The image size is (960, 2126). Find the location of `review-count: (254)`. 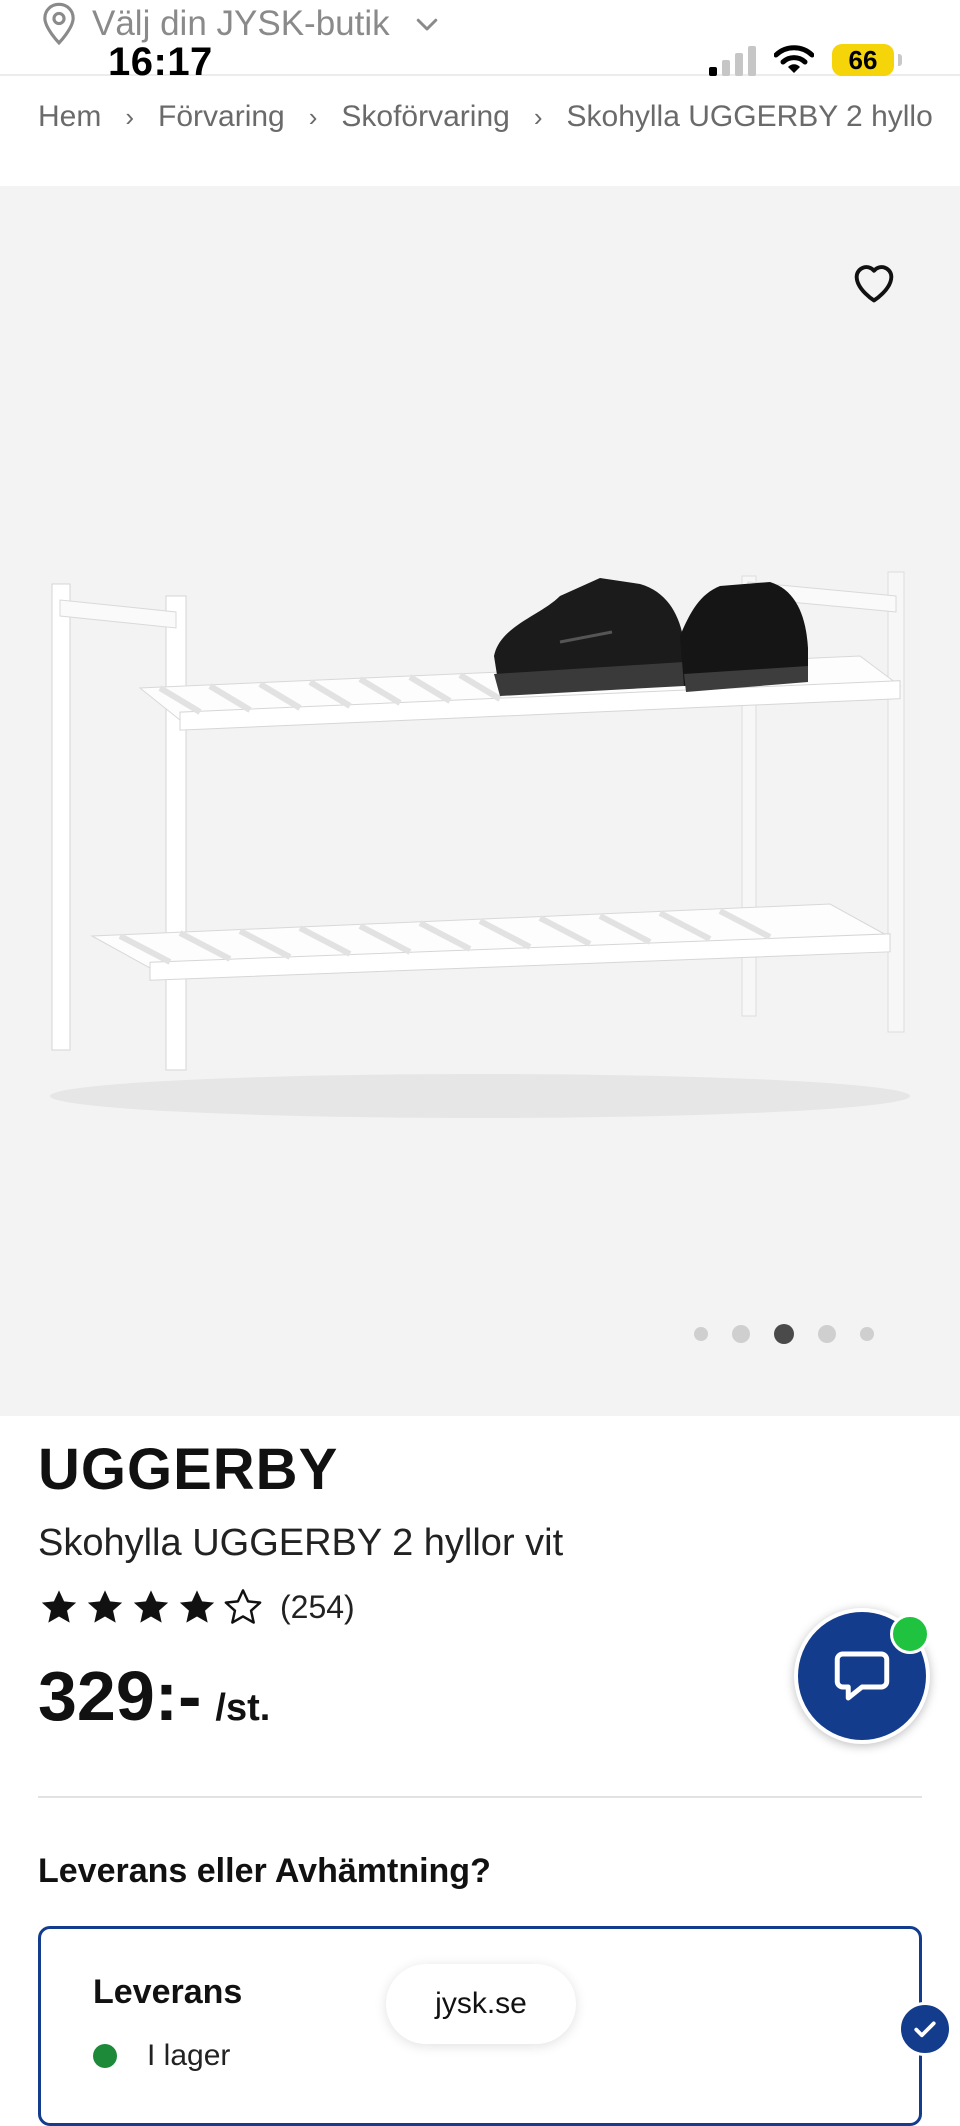

review-count: (254) is located at coordinates (317, 1606).